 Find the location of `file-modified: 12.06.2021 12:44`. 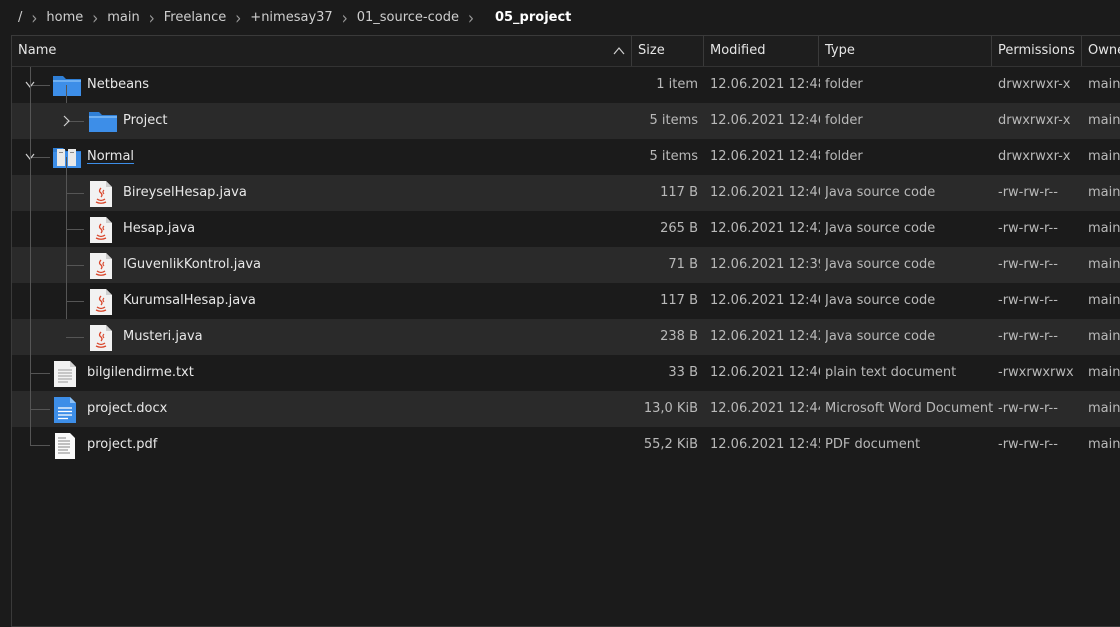

file-modified: 12.06.2021 12:44 is located at coordinates (765, 408).